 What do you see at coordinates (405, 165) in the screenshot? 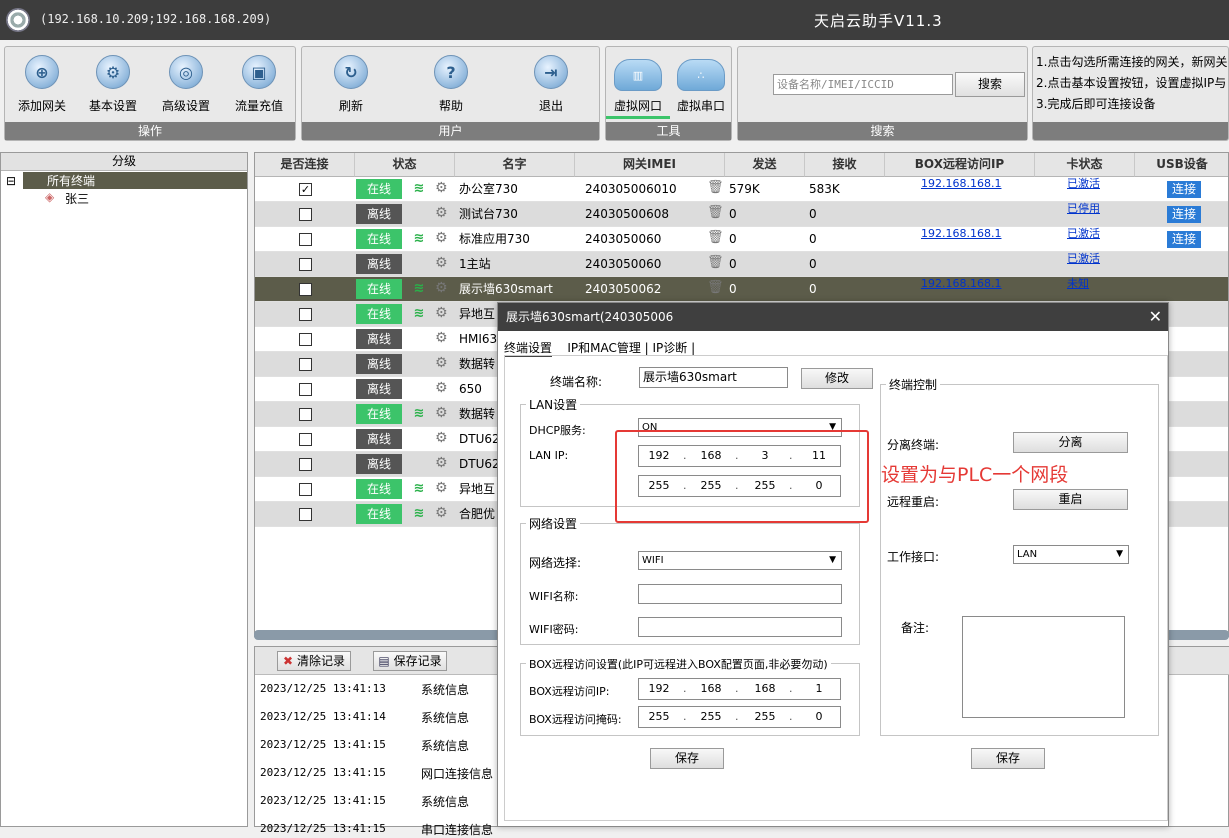
I see `col-status: 状态` at bounding box center [405, 165].